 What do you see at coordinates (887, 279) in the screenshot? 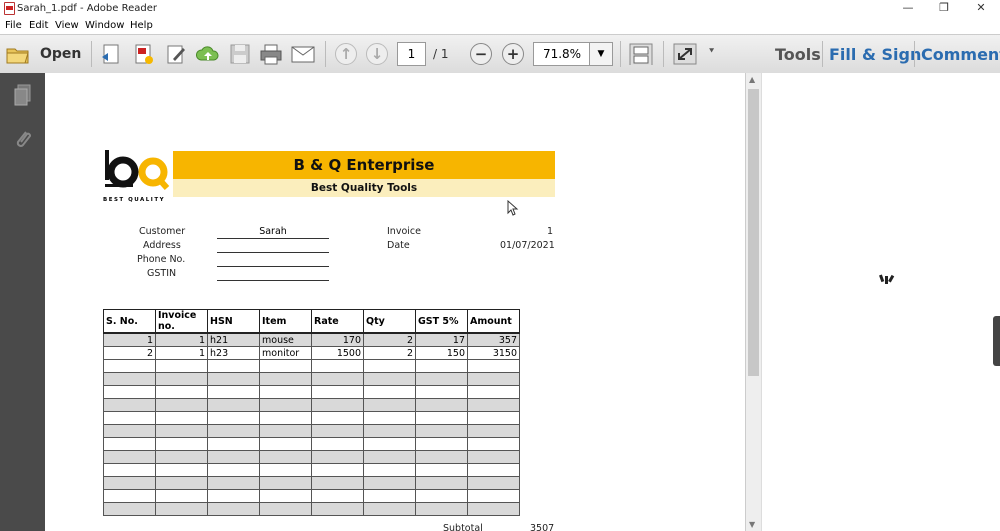
I see `loading-spinner-icon` at bounding box center [887, 279].